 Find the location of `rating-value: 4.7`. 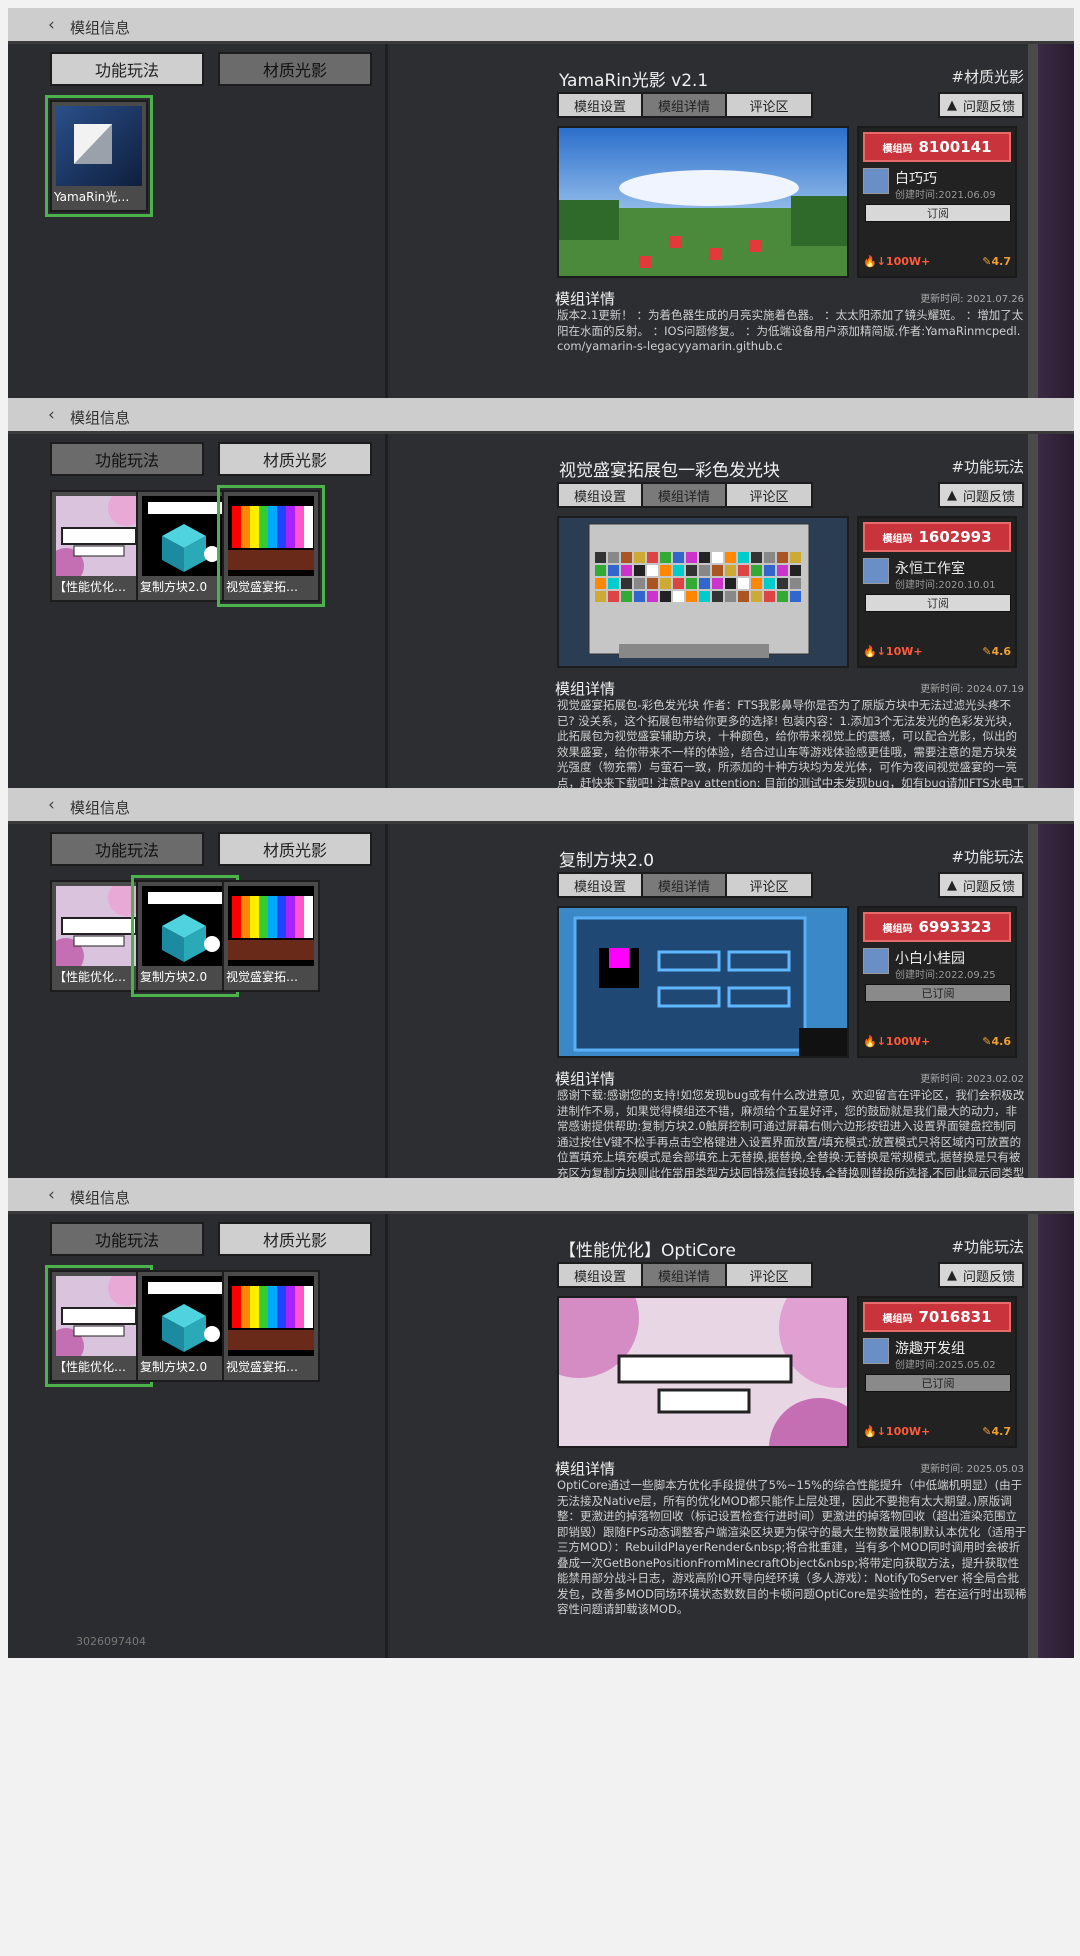

rating-value: 4.7 is located at coordinates (1001, 1431).